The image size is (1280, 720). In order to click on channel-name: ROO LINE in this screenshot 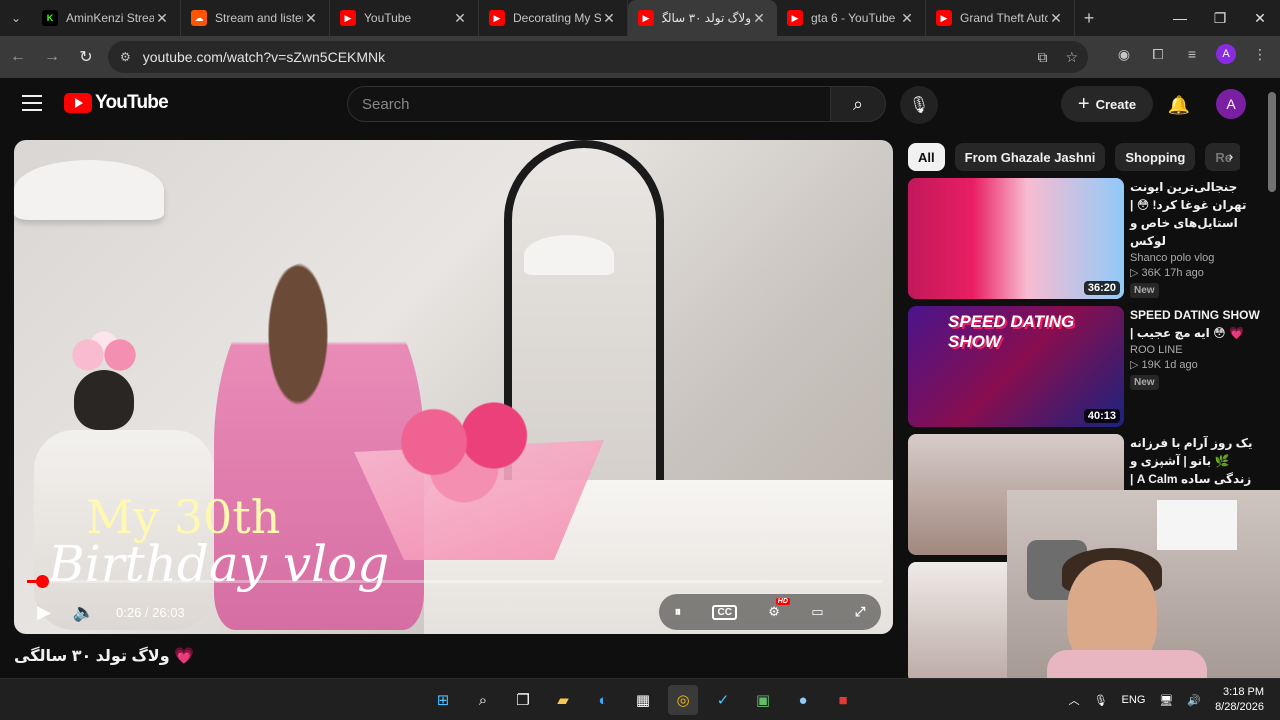, I will do `click(1195, 350)`.